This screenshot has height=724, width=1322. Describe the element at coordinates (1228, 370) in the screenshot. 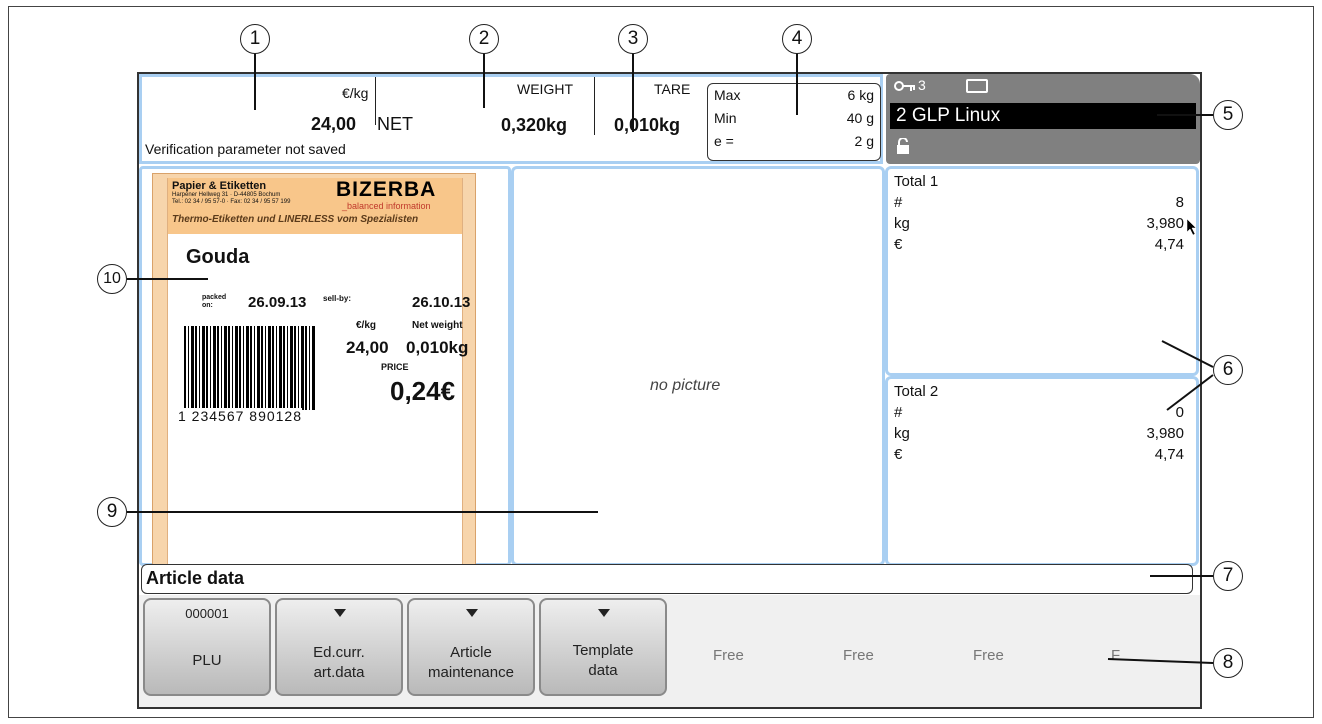

I see `callout-6: 6` at that location.